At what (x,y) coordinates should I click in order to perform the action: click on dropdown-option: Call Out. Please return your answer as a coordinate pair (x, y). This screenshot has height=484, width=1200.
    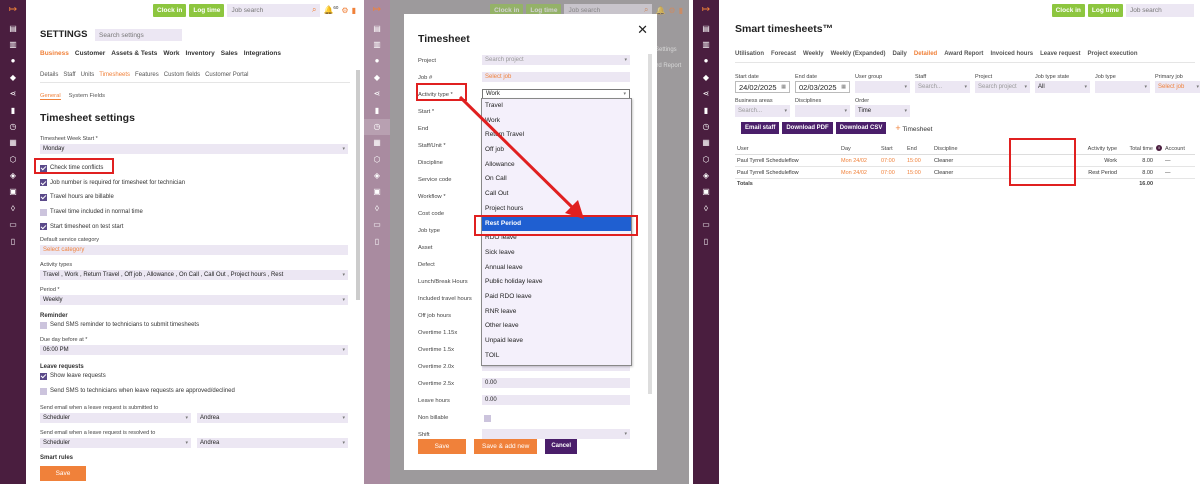
    Looking at the image, I should click on (556, 194).